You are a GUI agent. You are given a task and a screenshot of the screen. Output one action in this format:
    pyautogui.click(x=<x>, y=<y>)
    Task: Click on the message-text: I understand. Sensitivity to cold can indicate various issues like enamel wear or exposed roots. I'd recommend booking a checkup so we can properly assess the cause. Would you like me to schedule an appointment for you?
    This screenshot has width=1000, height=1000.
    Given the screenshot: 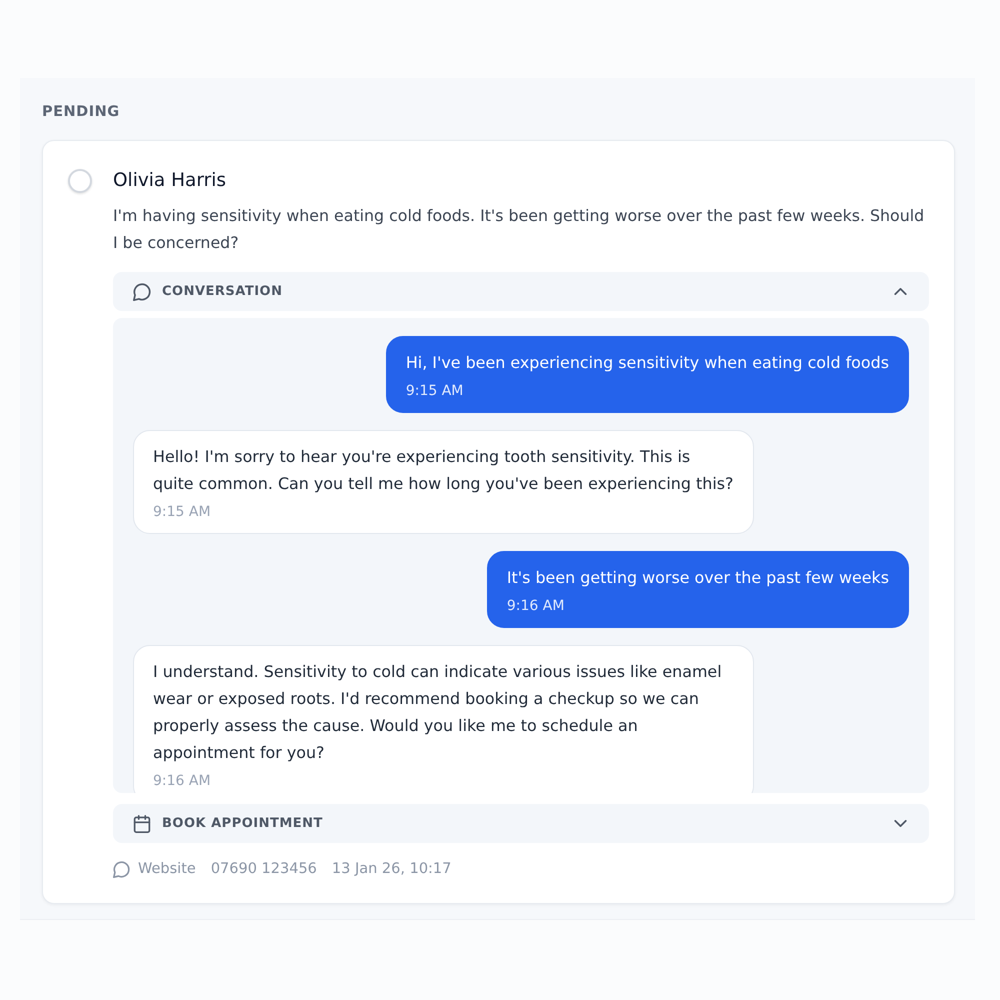 What is the action you would take?
    pyautogui.click(x=438, y=712)
    